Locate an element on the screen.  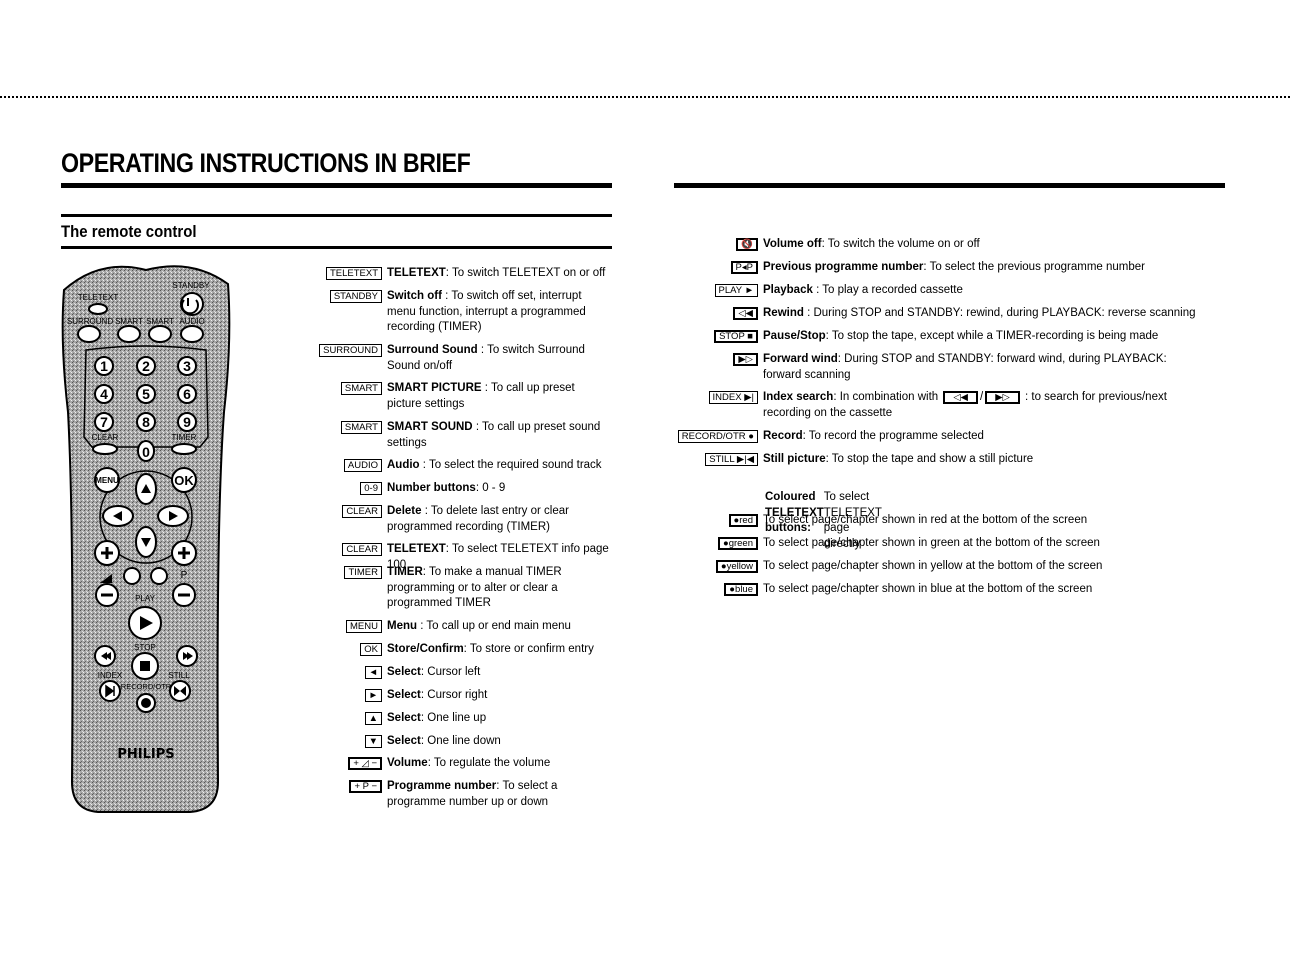
title-rule-right is located at coordinates (949, 185).